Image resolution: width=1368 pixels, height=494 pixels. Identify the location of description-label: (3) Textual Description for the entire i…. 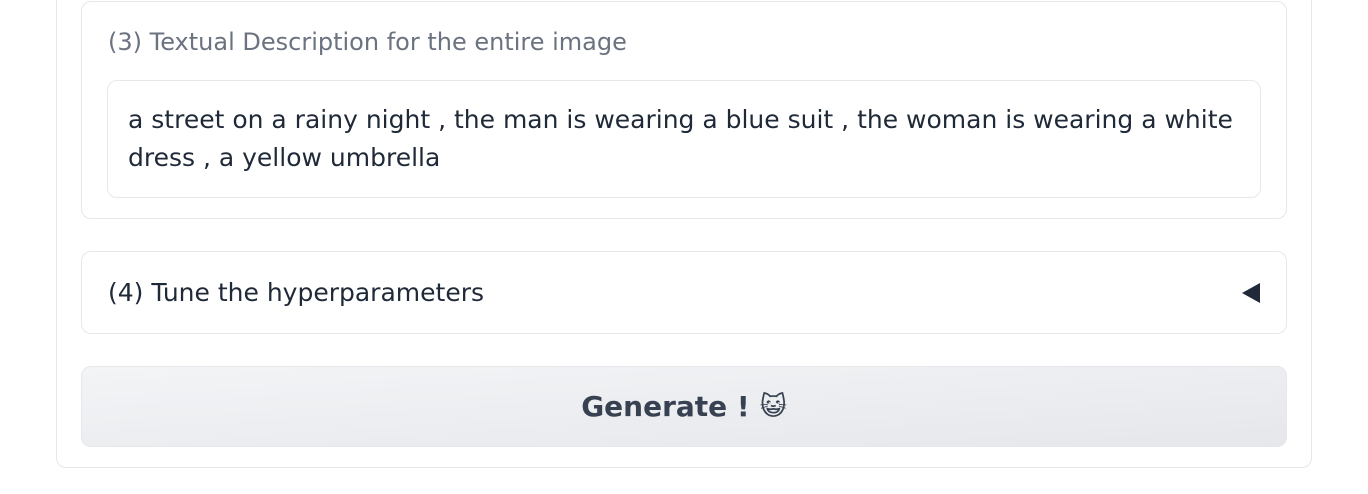
(367, 42).